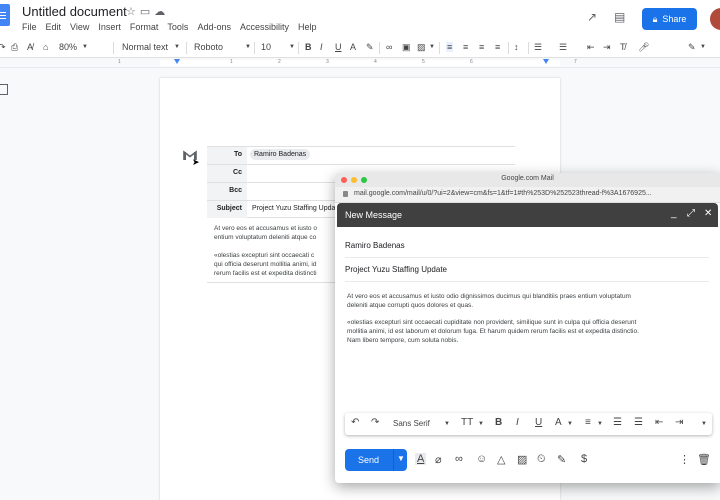 This screenshot has height=500, width=720. I want to click on menu-edit: Edit, so click(54, 27).